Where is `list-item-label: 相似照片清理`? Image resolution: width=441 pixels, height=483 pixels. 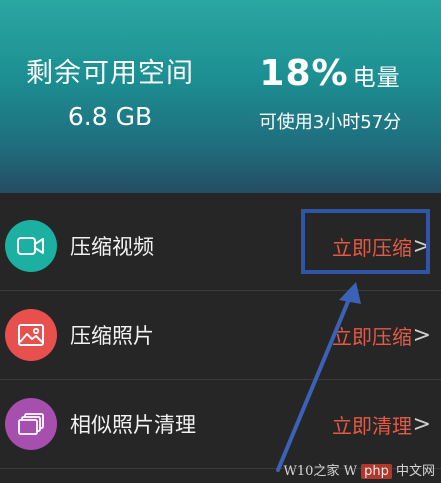 list-item-label: 相似照片清理 is located at coordinates (133, 425).